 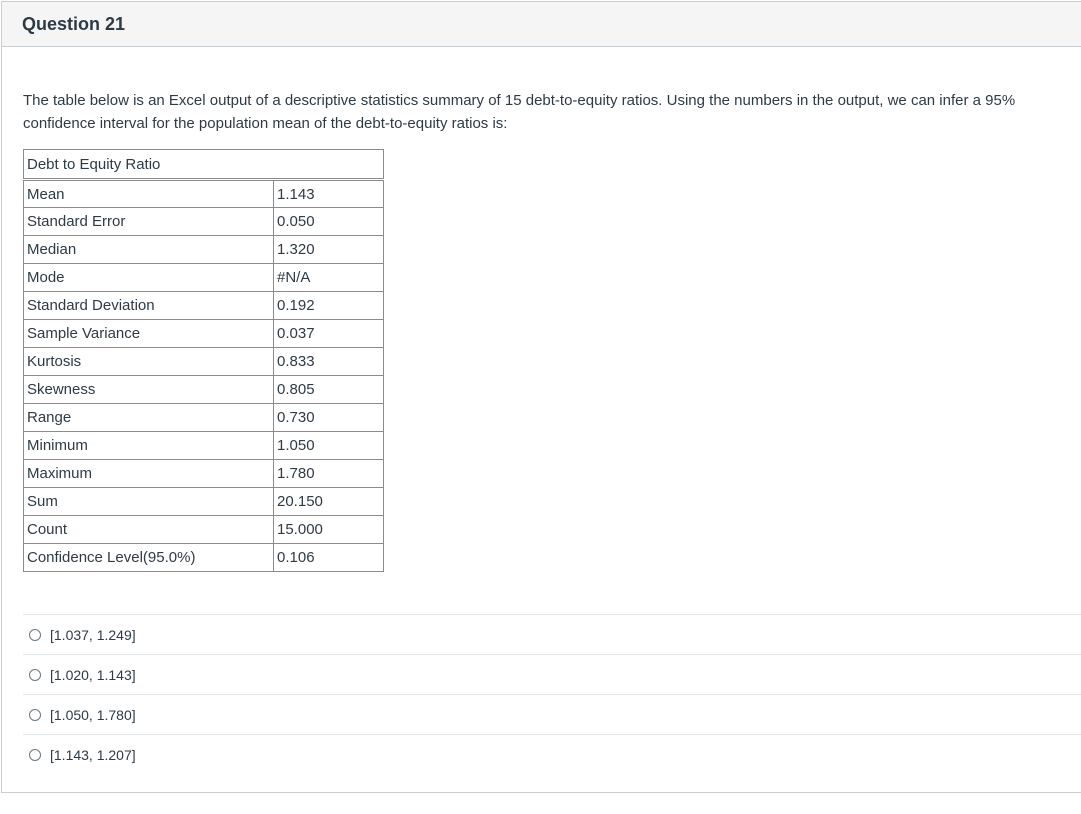 I want to click on table-row: Mode #N/A, so click(x=203, y=277).